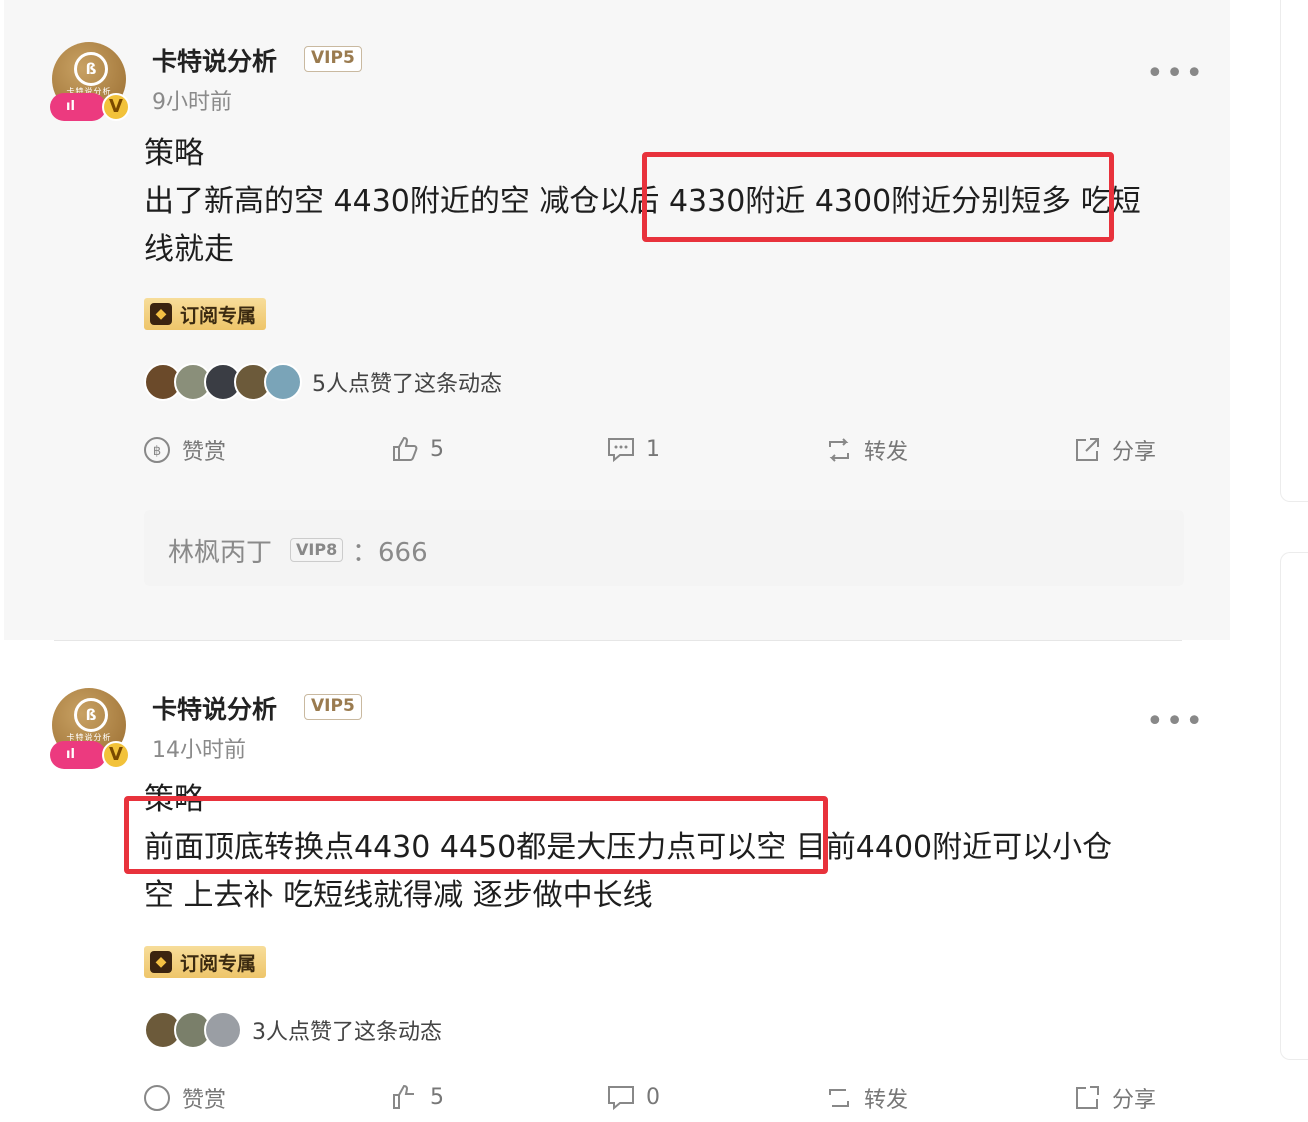 This screenshot has height=1122, width=1308. Describe the element at coordinates (220, 550) in the screenshot. I see `commenter-name: 林枫丙丁` at that location.